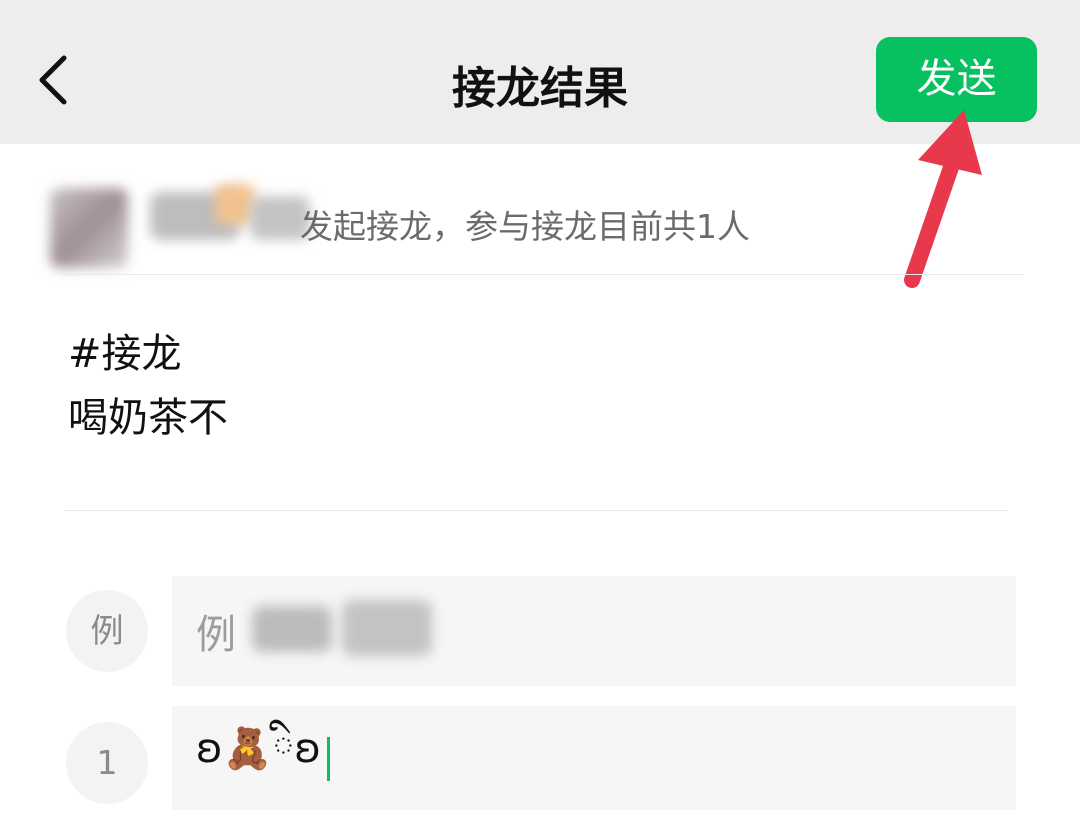 The height and width of the screenshot is (816, 1080). I want to click on entry-row: 1 ʚ🧸ིʚ, so click(540, 758).